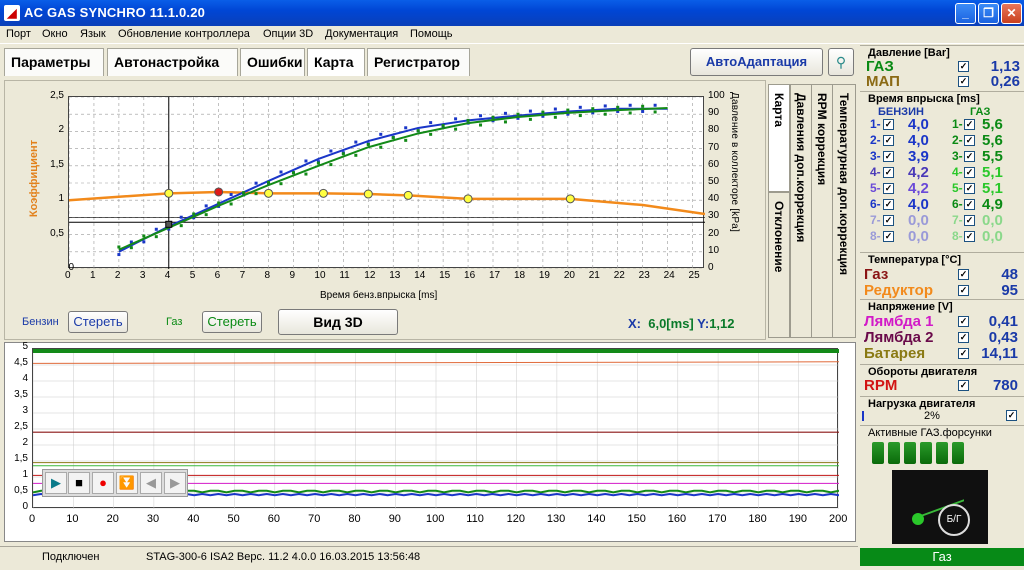 The height and width of the screenshot is (570, 1024). I want to click on injector-icon, so click(926, 453).